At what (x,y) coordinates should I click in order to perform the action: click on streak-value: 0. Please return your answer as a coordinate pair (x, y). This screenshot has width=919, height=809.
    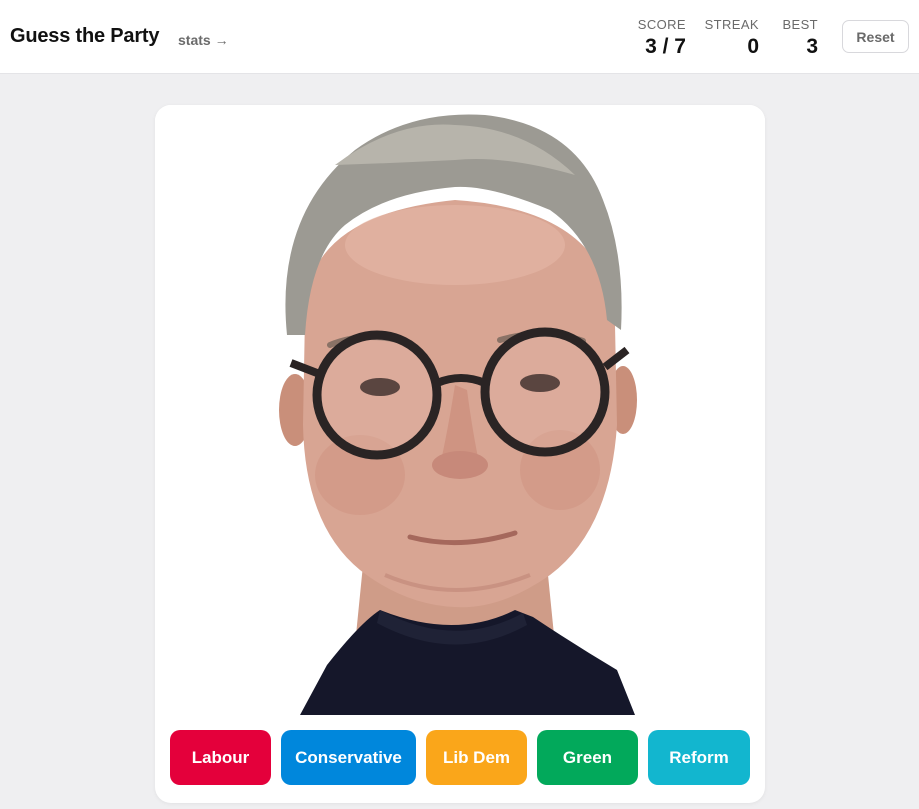
    Looking at the image, I should click on (753, 46).